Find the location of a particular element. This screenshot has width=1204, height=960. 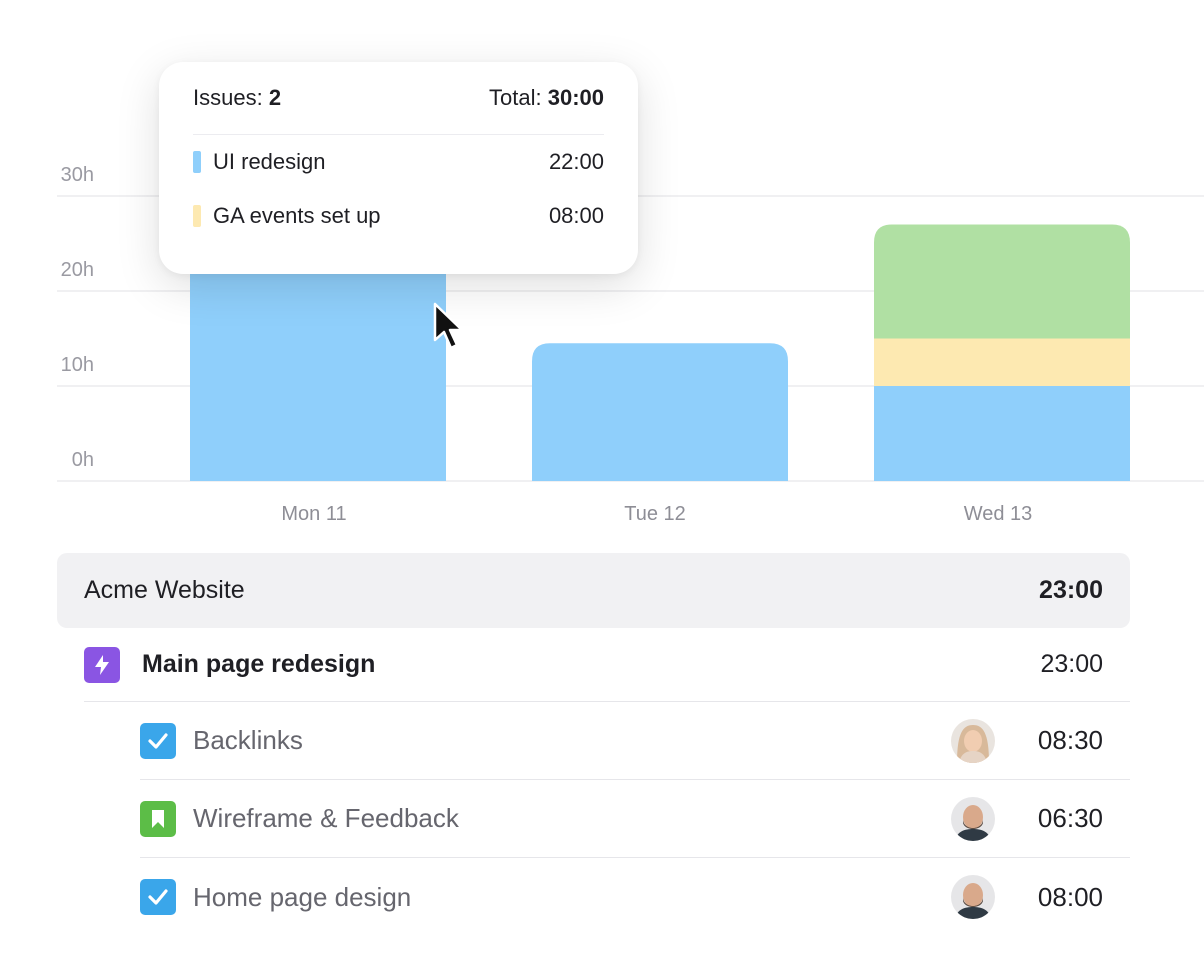

task-time: 23:00 is located at coordinates (1071, 664).